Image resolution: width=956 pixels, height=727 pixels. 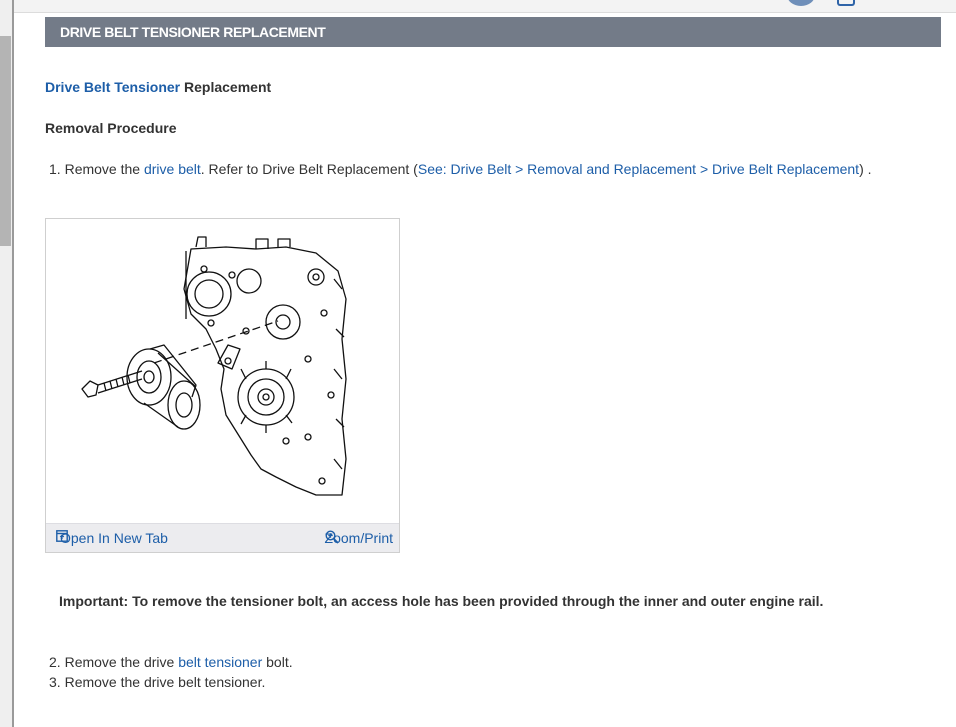 What do you see at coordinates (111, 128) in the screenshot?
I see `procedure-heading: Removal Procedure` at bounding box center [111, 128].